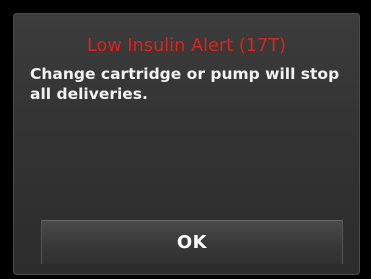 Image resolution: width=371 pixels, height=279 pixels. I want to click on alert-title: Low Insulin Alert (17T), so click(186, 46).